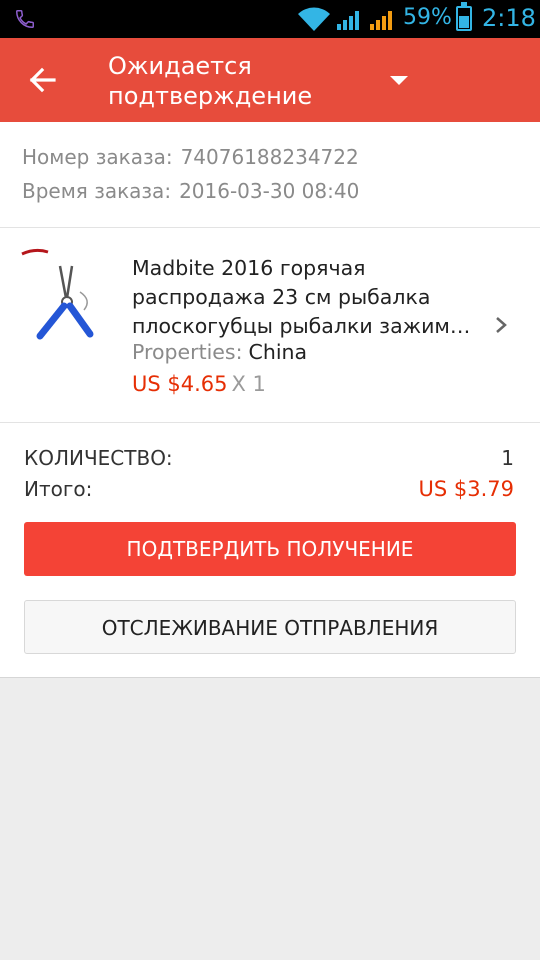  I want to click on order-number-value: 74076188234722, so click(269, 157).